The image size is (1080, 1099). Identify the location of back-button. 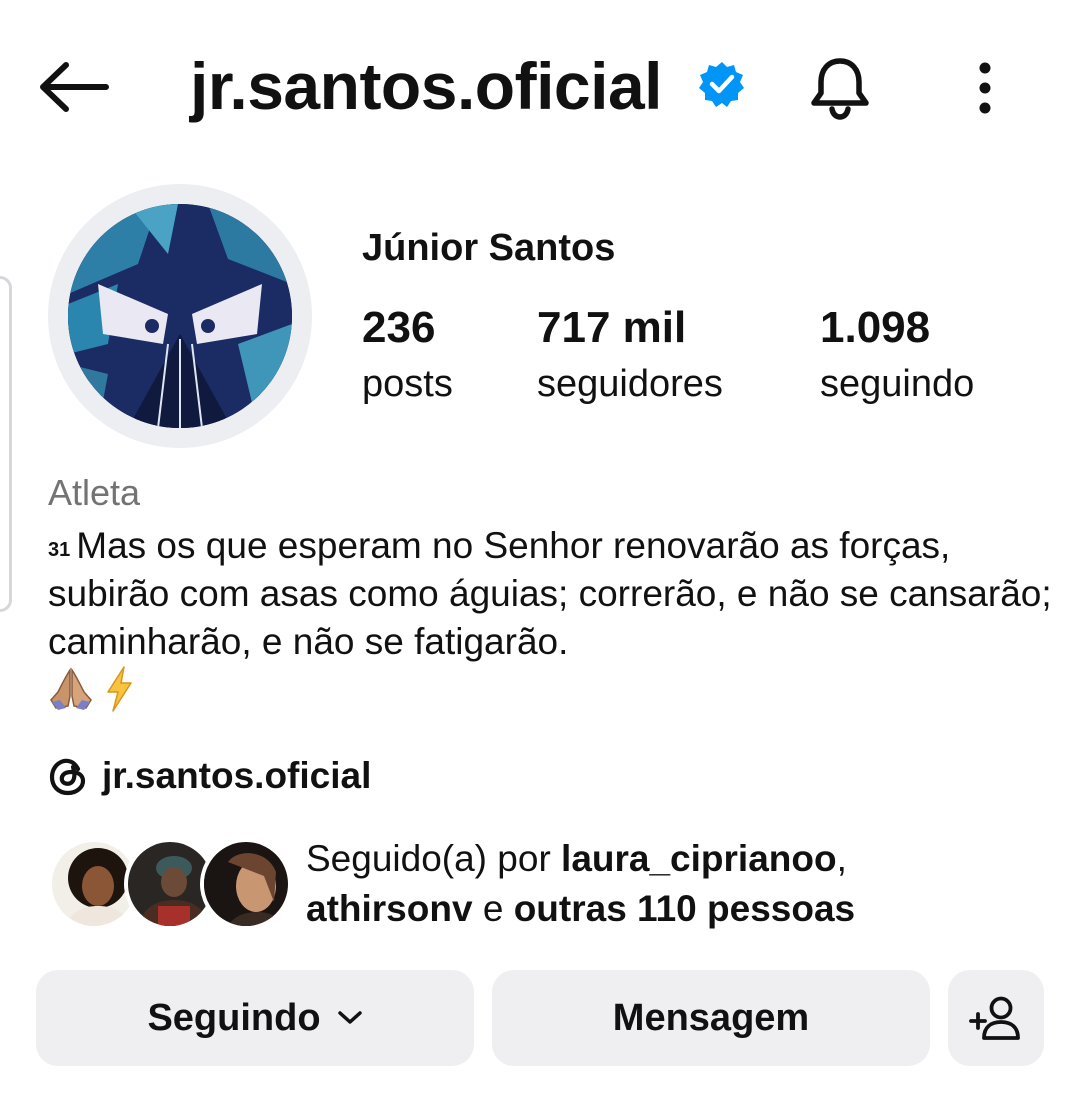
(74, 87).